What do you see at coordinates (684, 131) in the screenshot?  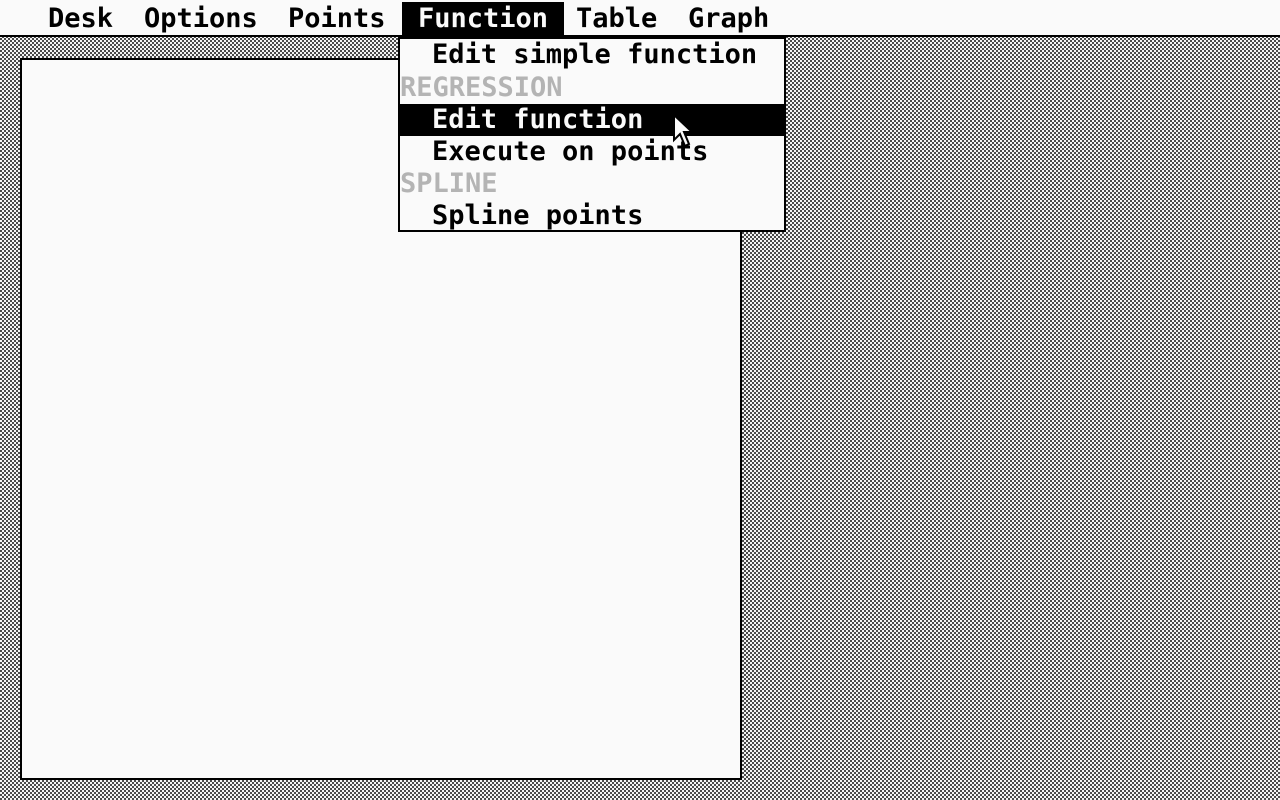 I see `arrow-pointer-icon` at bounding box center [684, 131].